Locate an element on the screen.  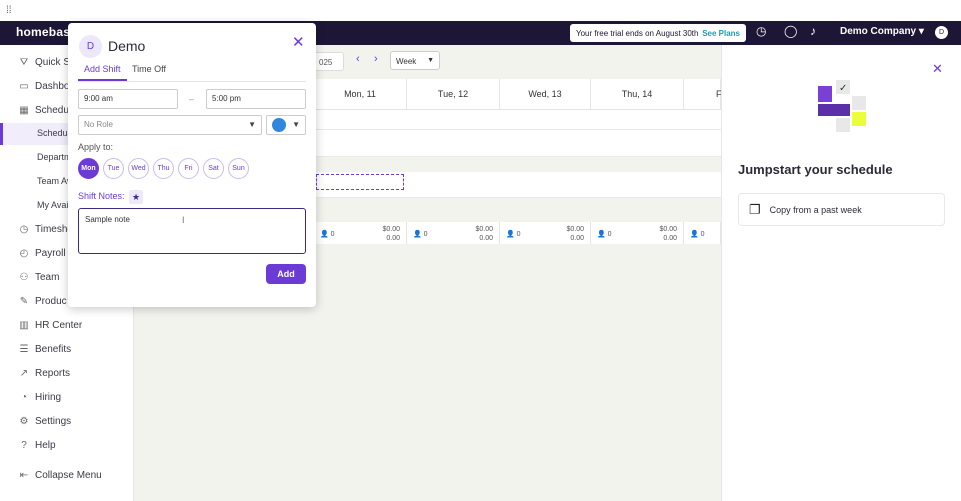
shift-notes-textarea: Sample note is located at coordinates (192, 231).